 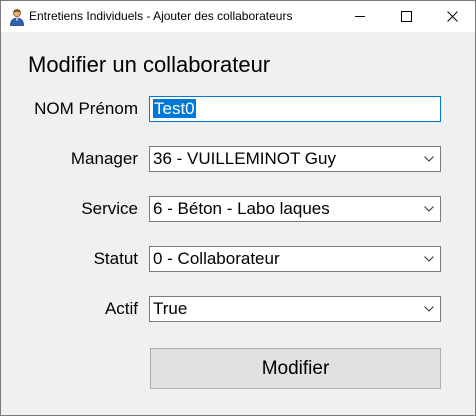 I want to click on statut-value: 0 - Collaborateur, so click(x=216, y=258).